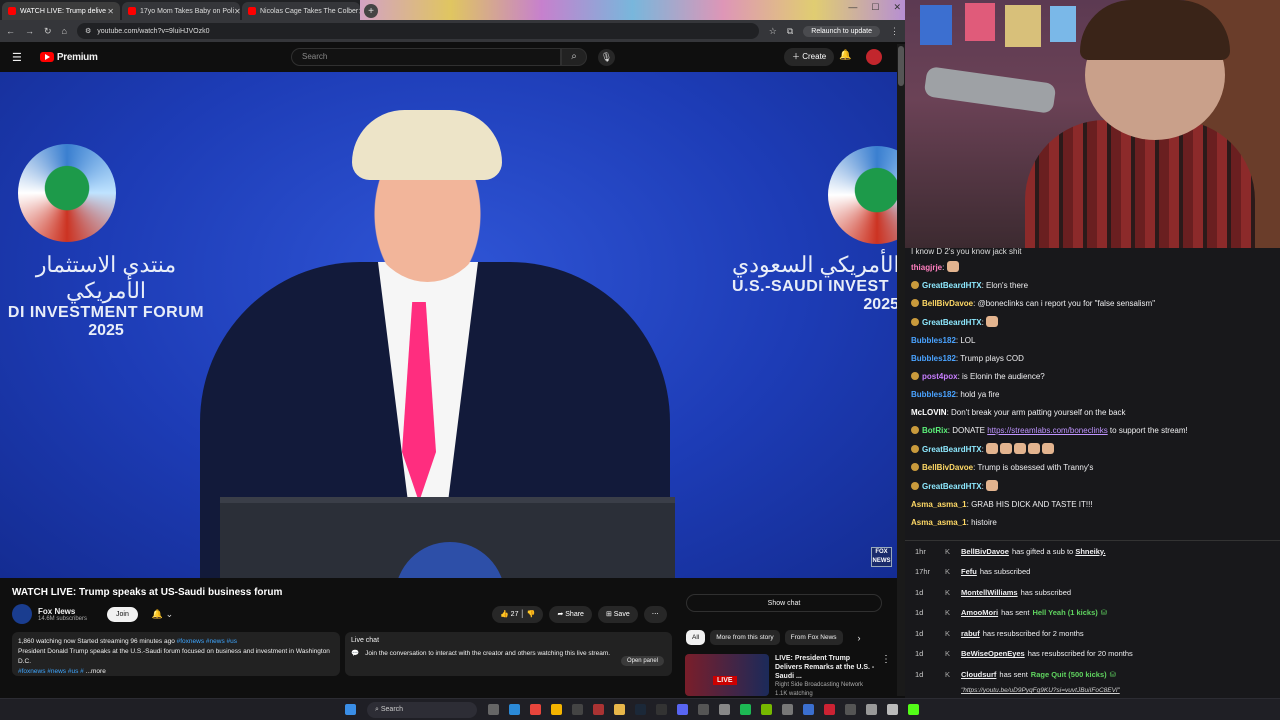 The height and width of the screenshot is (720, 1280). What do you see at coordinates (859, 638) in the screenshot?
I see `chevron-right-icon: ›` at bounding box center [859, 638].